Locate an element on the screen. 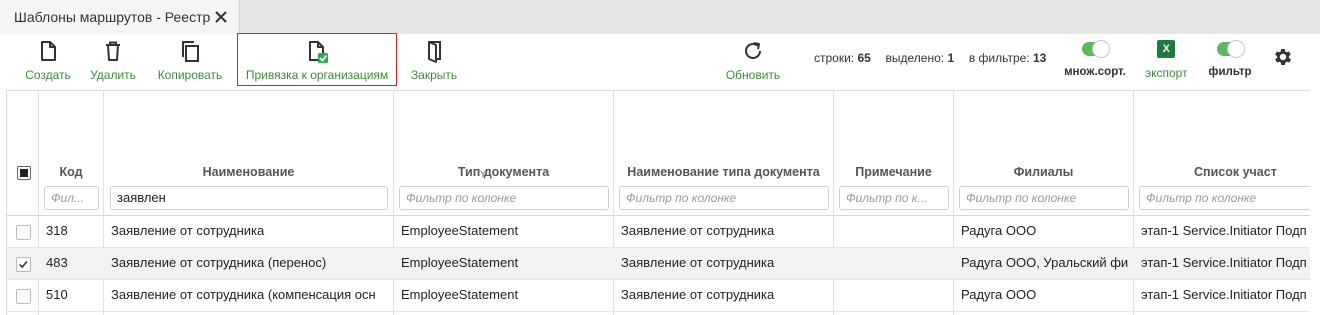 This screenshot has height=315, width=1320. create-button: Создать is located at coordinates (48, 60).